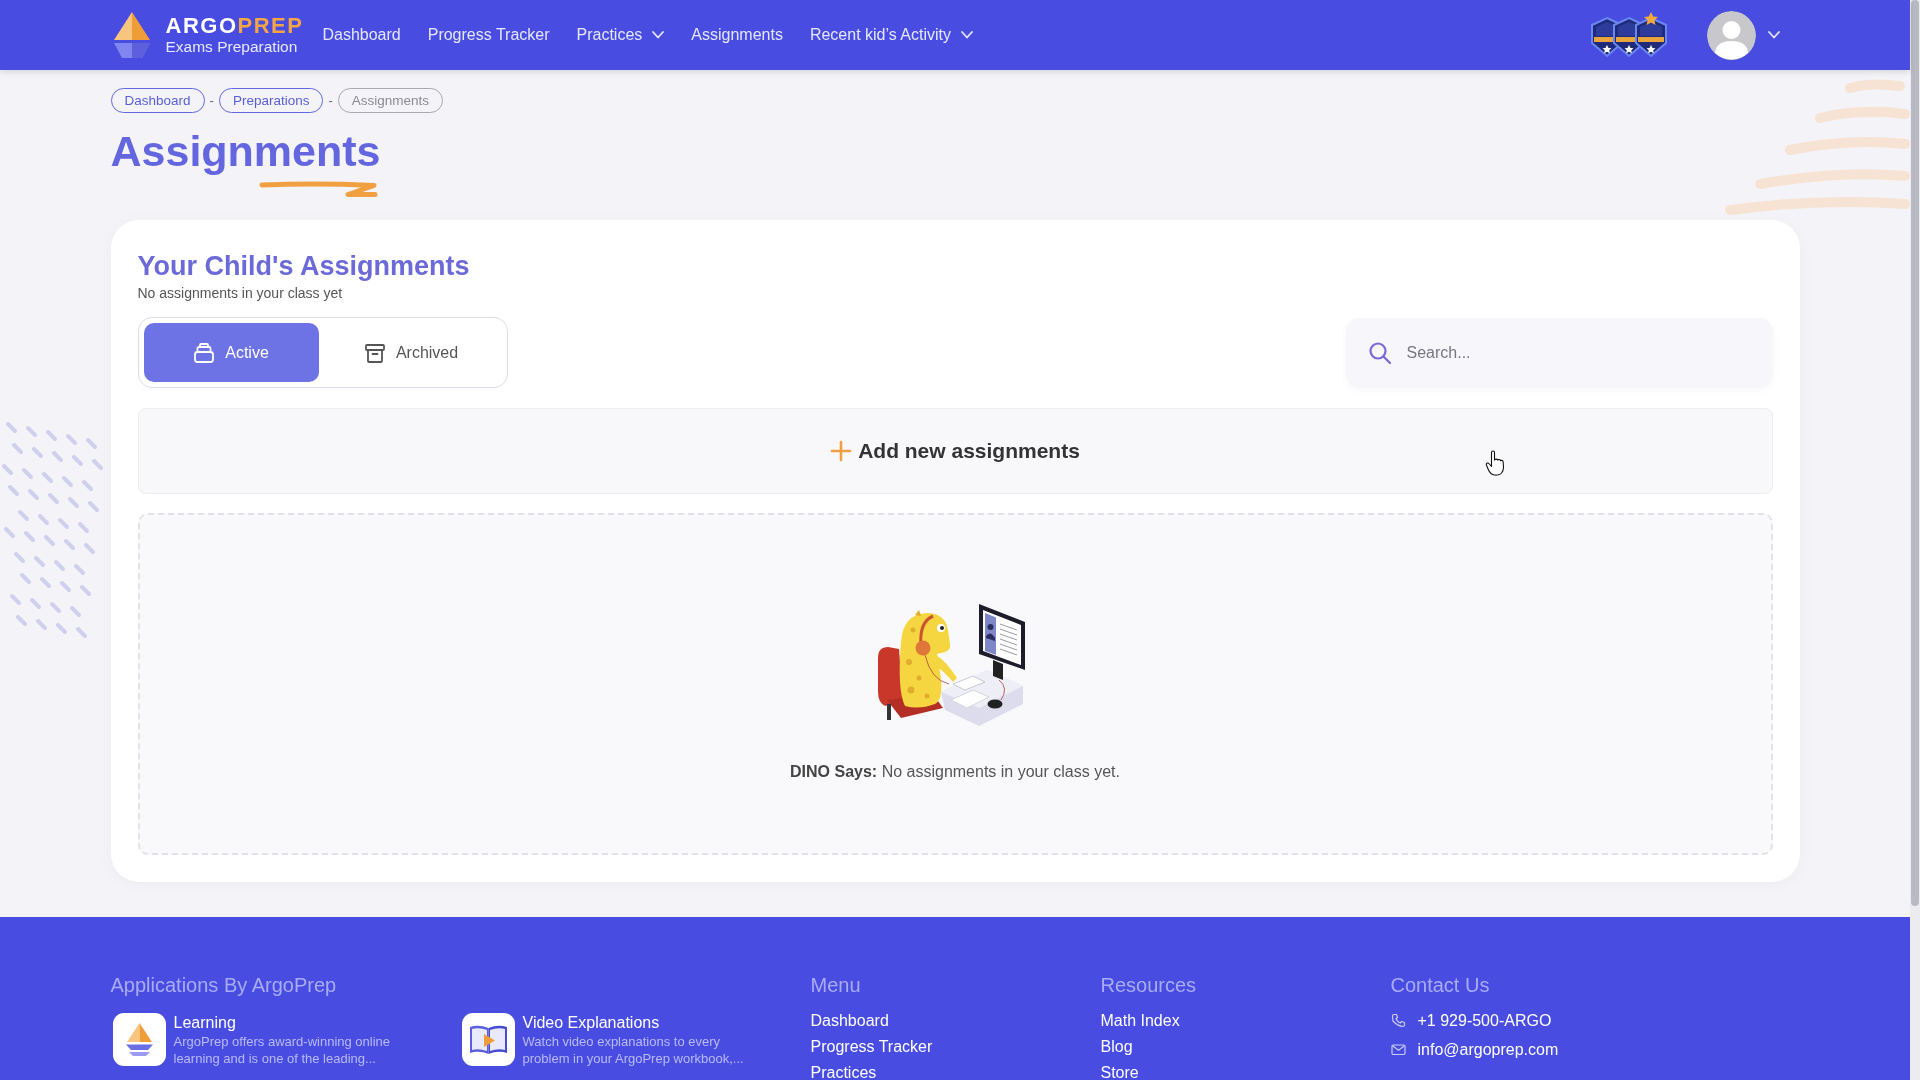 This screenshot has height=1080, width=1920. Describe the element at coordinates (642, 1023) in the screenshot. I see `app-name: Video Explanations` at that location.